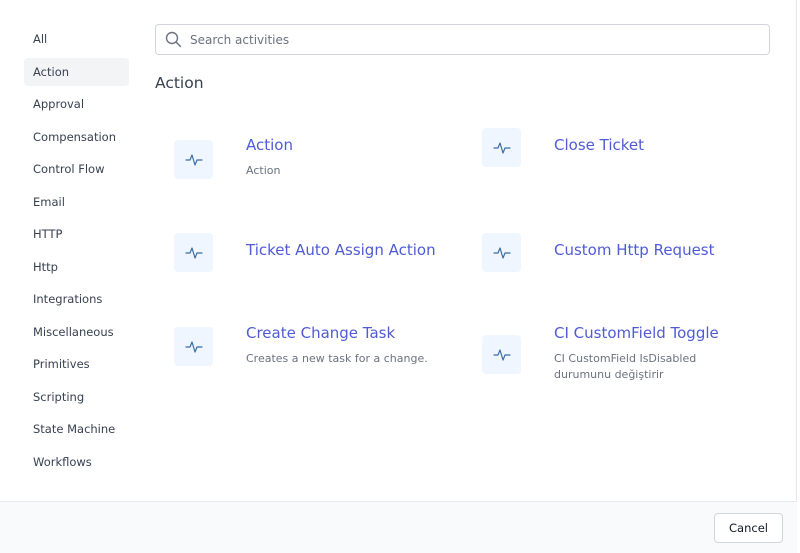 This screenshot has height=553, width=800. Describe the element at coordinates (324, 166) in the screenshot. I see `activity-card-action: Action Action` at that location.